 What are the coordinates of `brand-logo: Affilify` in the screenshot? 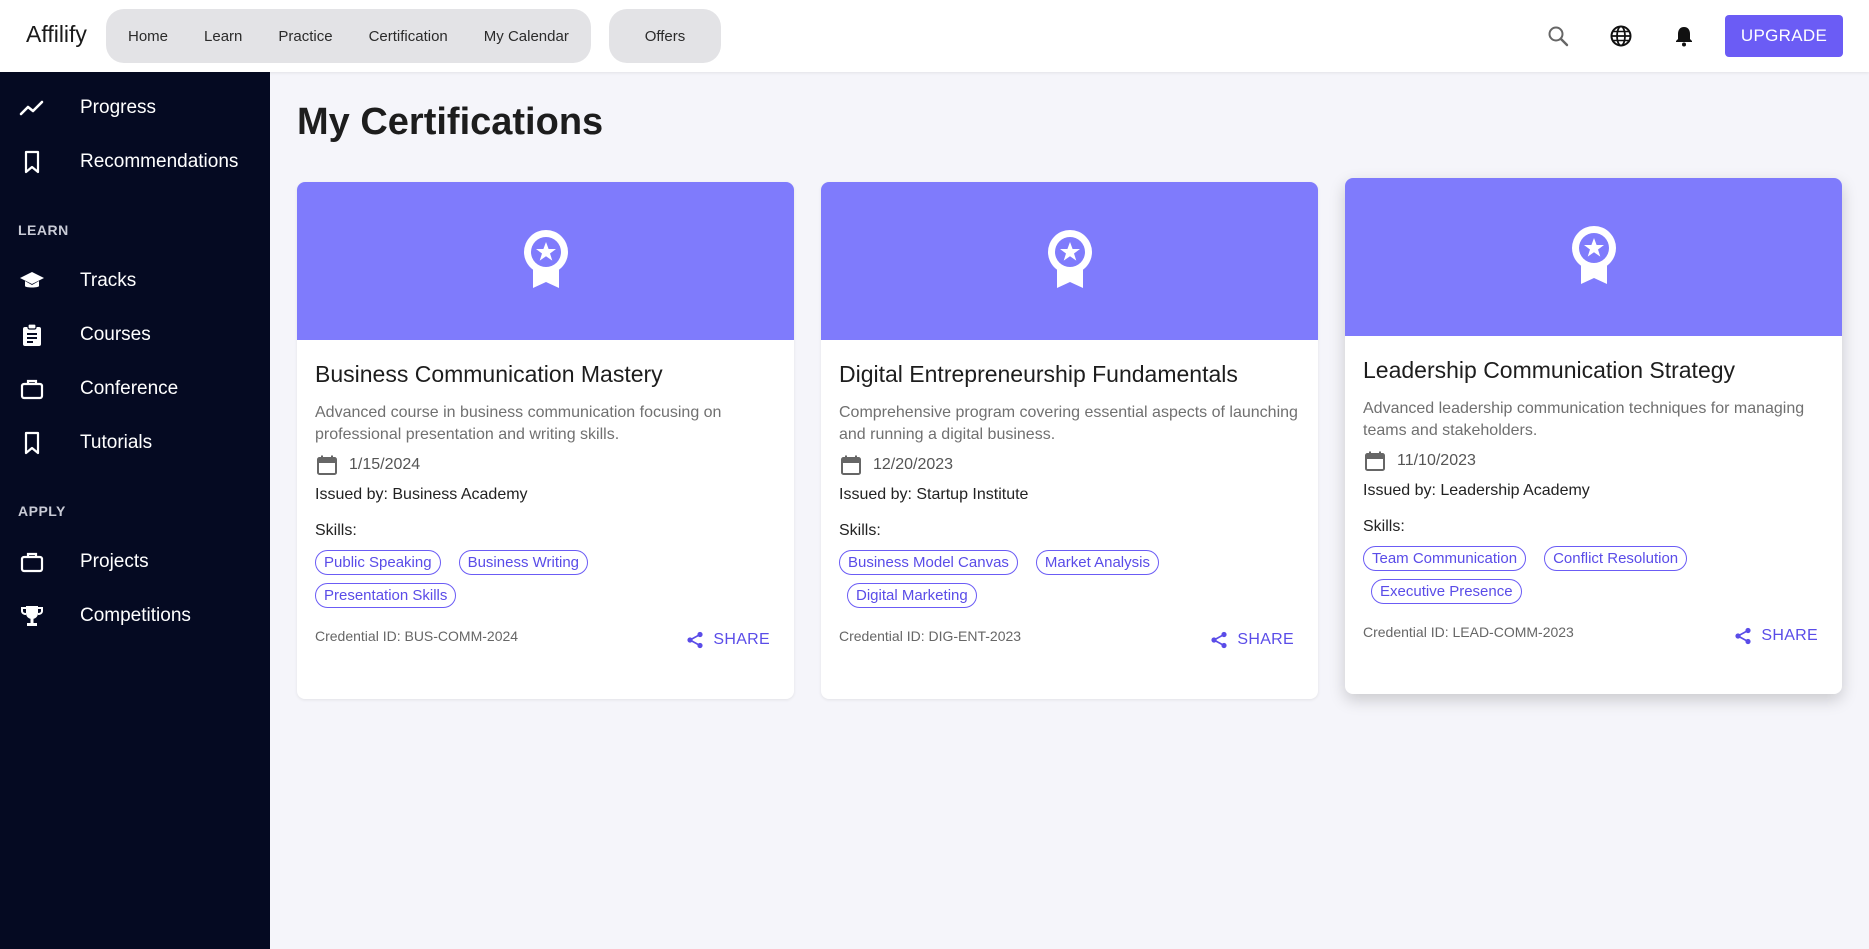 It's located at (56, 34).